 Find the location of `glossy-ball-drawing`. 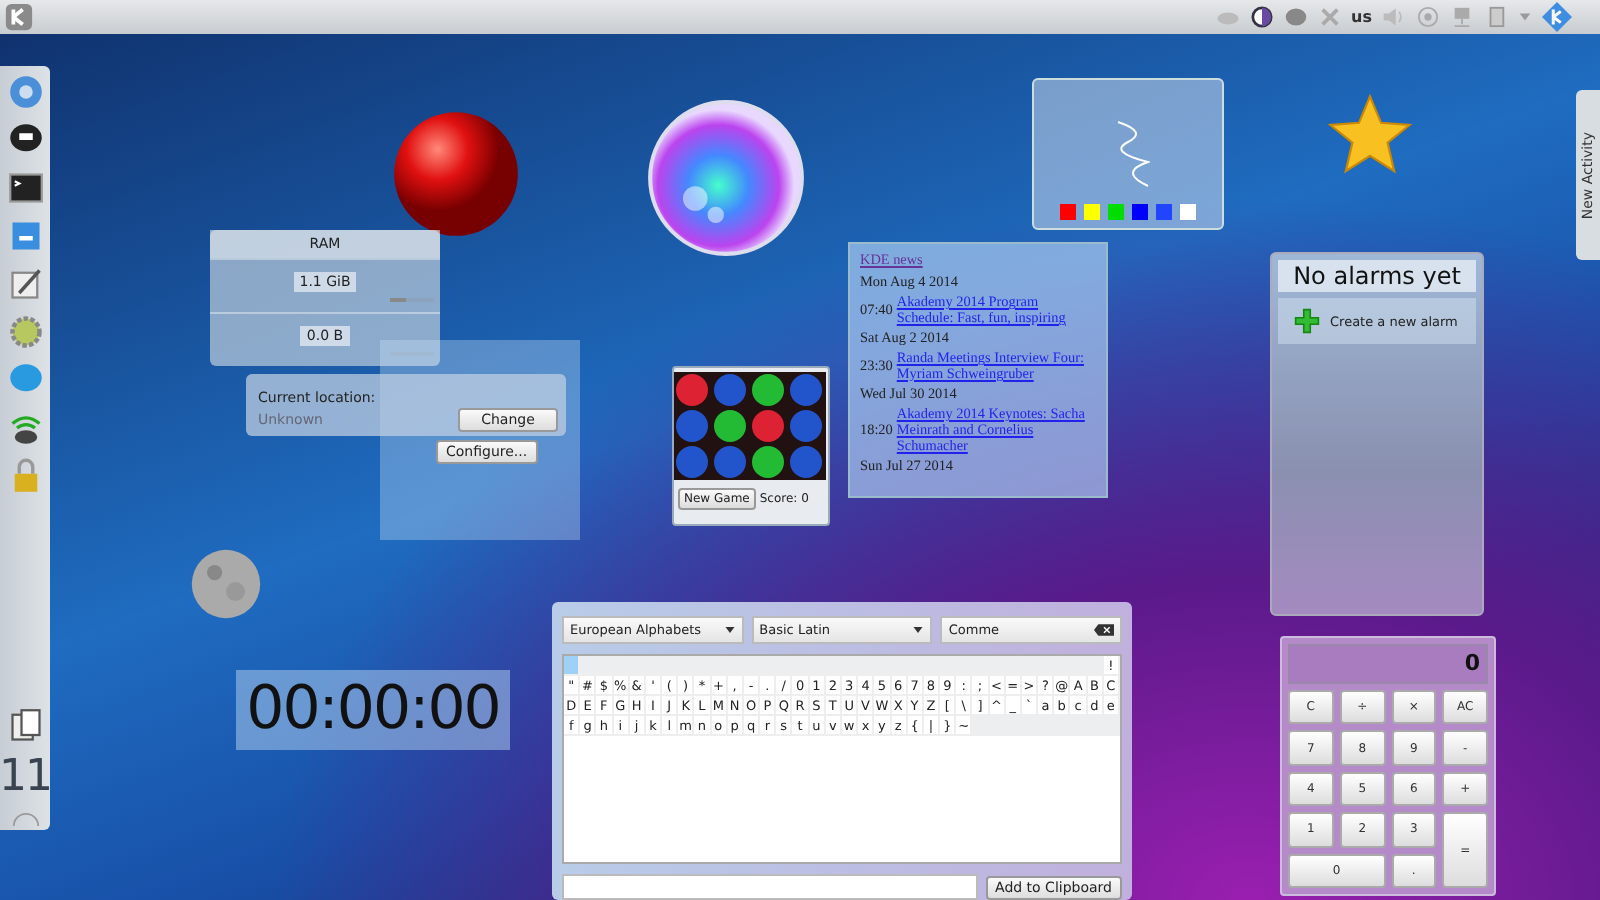

glossy-ball-drawing is located at coordinates (456, 174).